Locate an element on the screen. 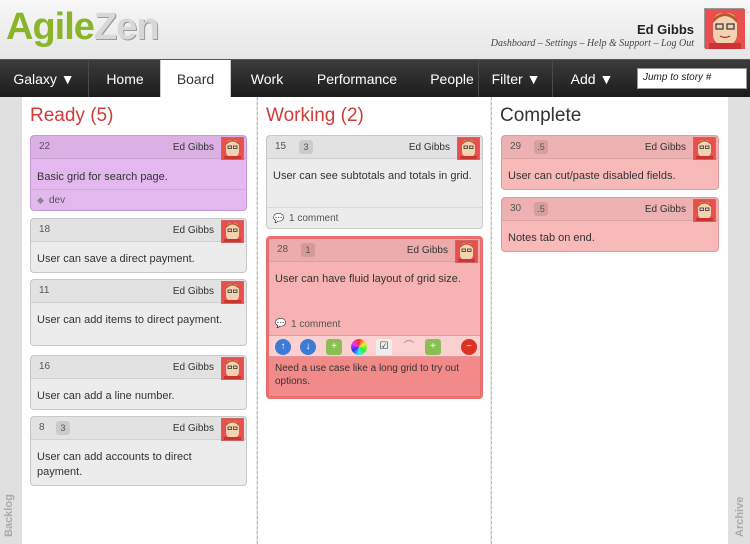 This screenshot has width=750, height=544. backlog-sidebar: Backlog is located at coordinates (11, 320).